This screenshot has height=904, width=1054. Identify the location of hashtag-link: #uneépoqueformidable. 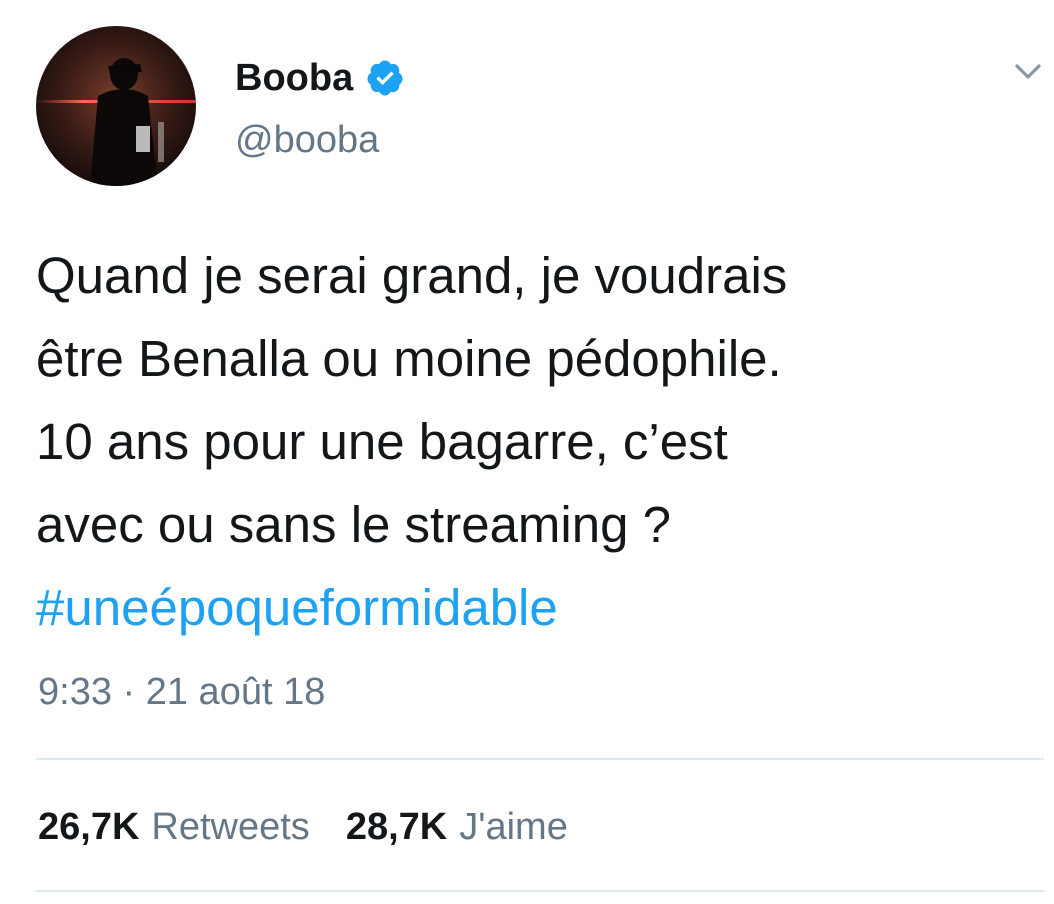
(536, 607).